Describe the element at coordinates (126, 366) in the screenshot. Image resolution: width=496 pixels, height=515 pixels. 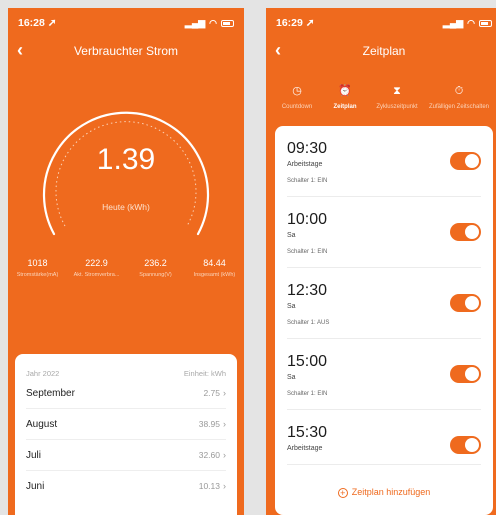
I see `sheet-header: Jahr 2022 Einheit: kWh` at that location.